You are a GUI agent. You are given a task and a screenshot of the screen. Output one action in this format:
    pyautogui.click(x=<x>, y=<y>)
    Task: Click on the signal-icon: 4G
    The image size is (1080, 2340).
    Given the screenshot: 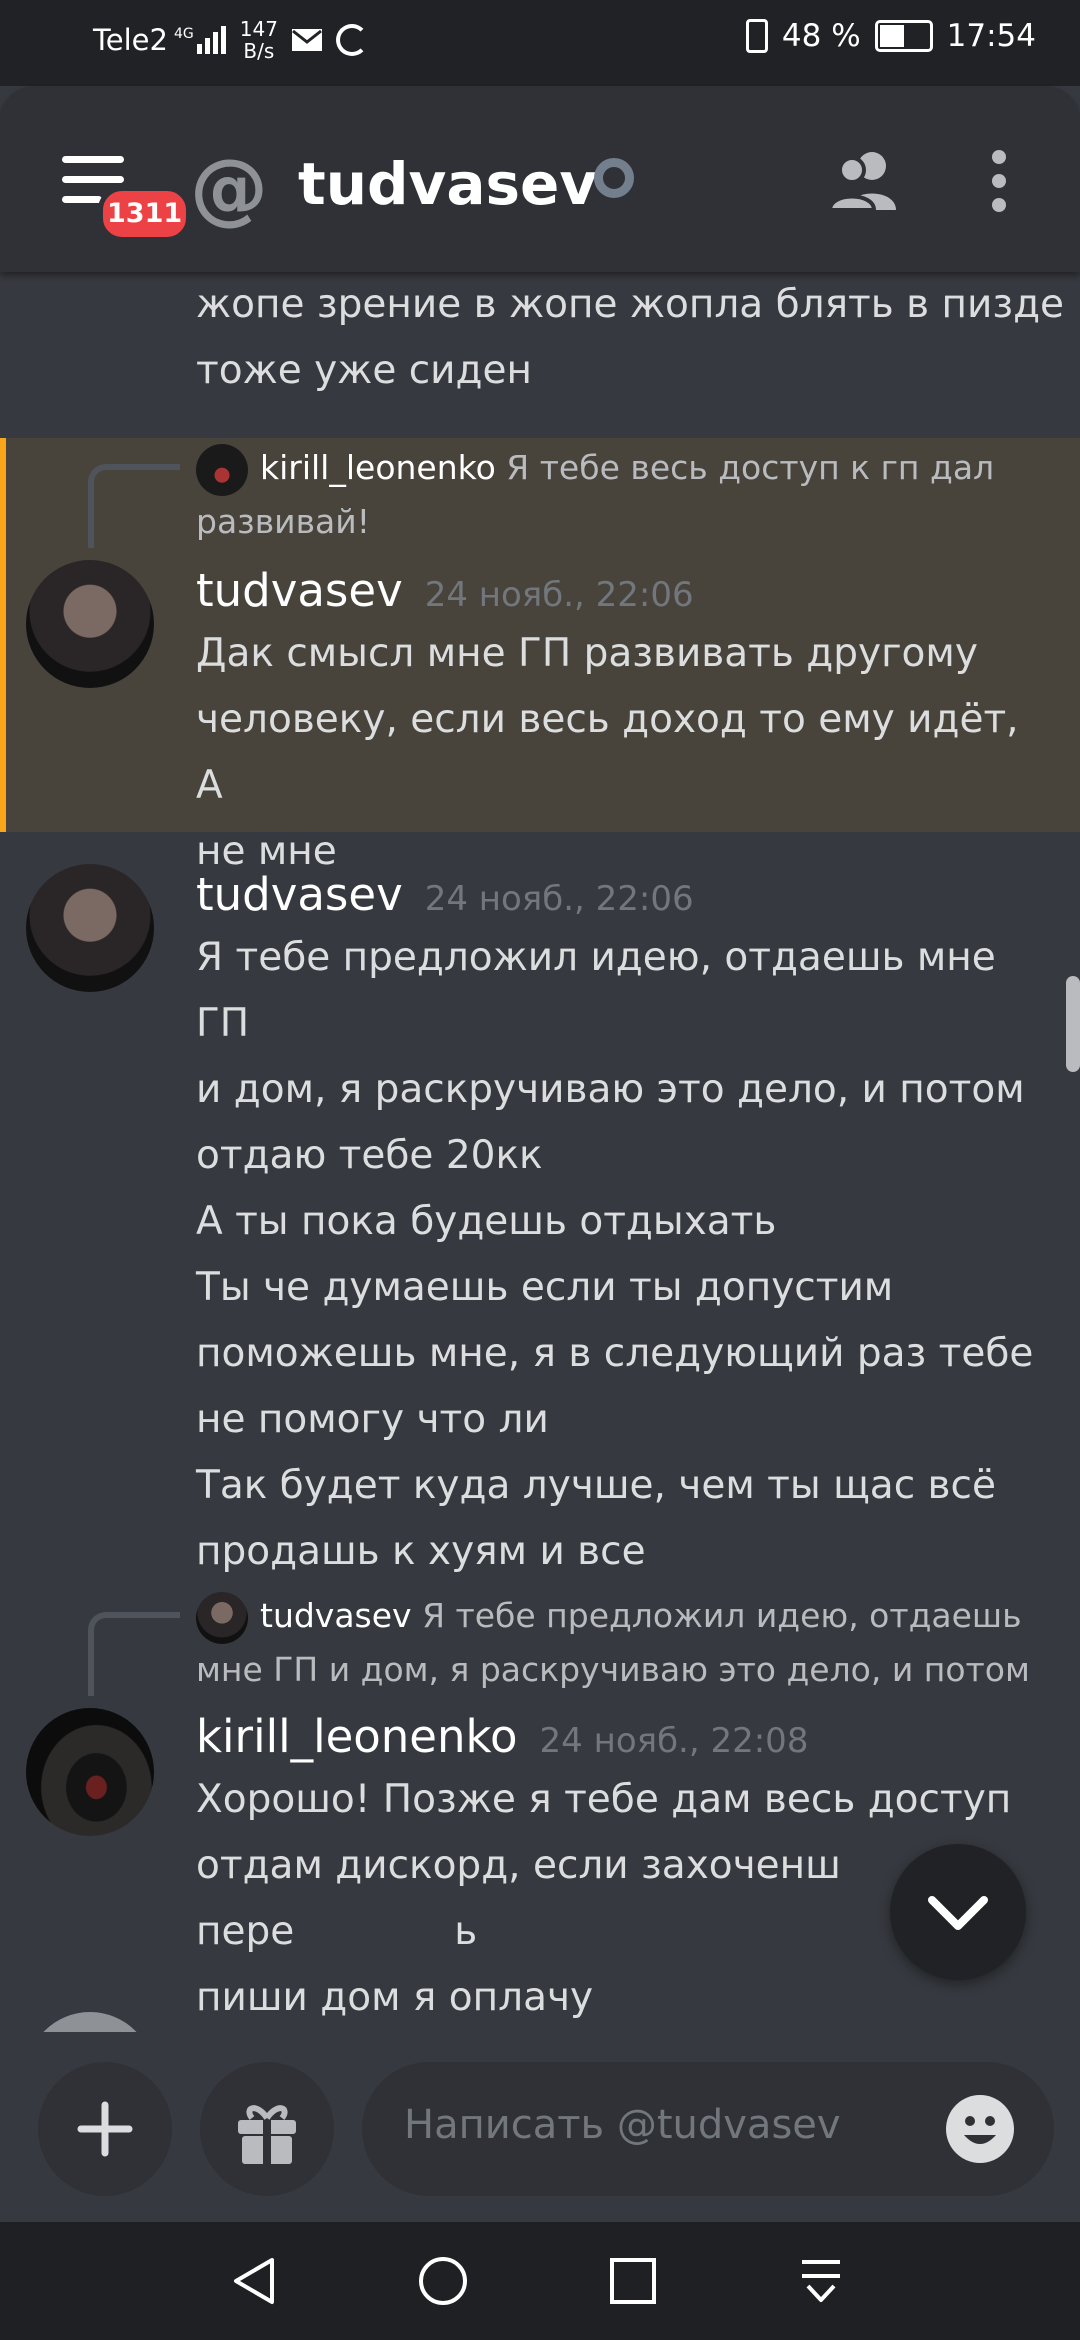 What is the action you would take?
    pyautogui.click(x=200, y=40)
    